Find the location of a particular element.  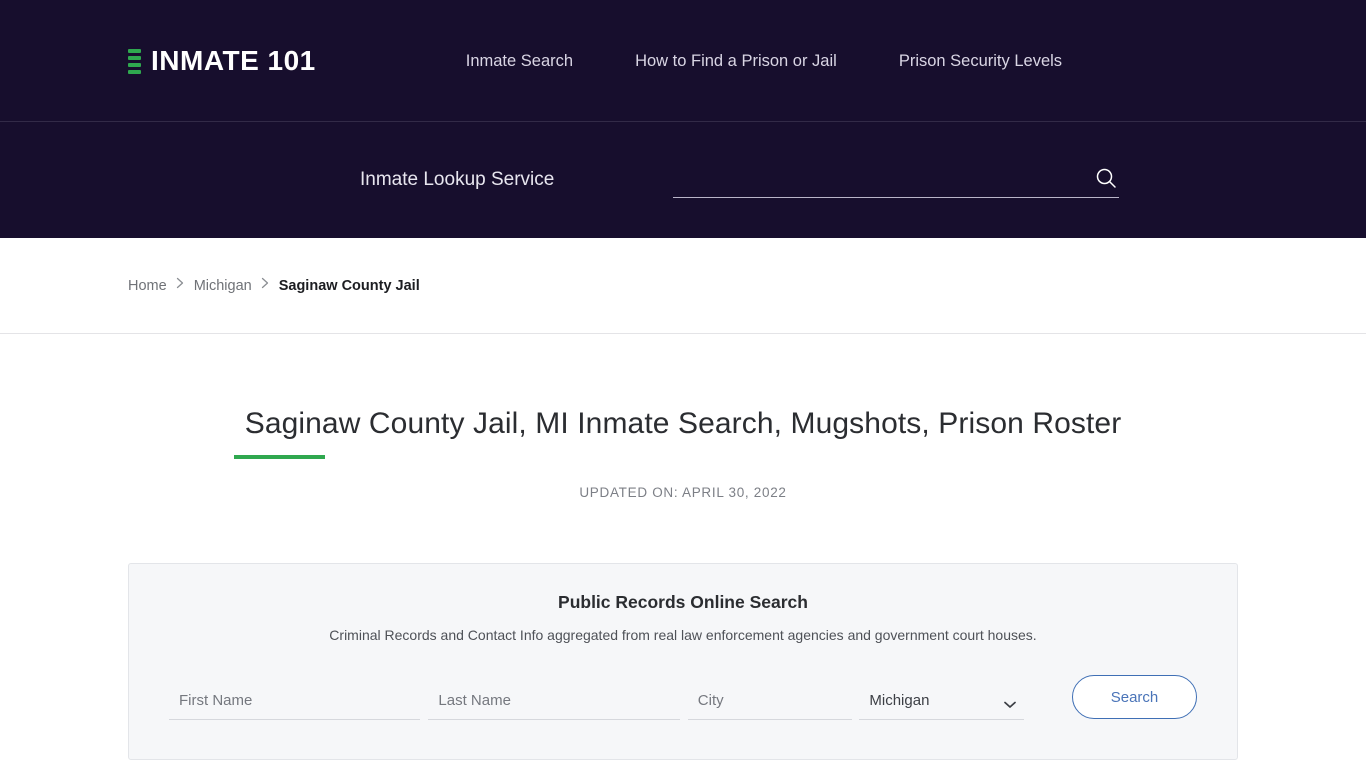

site-search-submit-button is located at coordinates (1106, 178).